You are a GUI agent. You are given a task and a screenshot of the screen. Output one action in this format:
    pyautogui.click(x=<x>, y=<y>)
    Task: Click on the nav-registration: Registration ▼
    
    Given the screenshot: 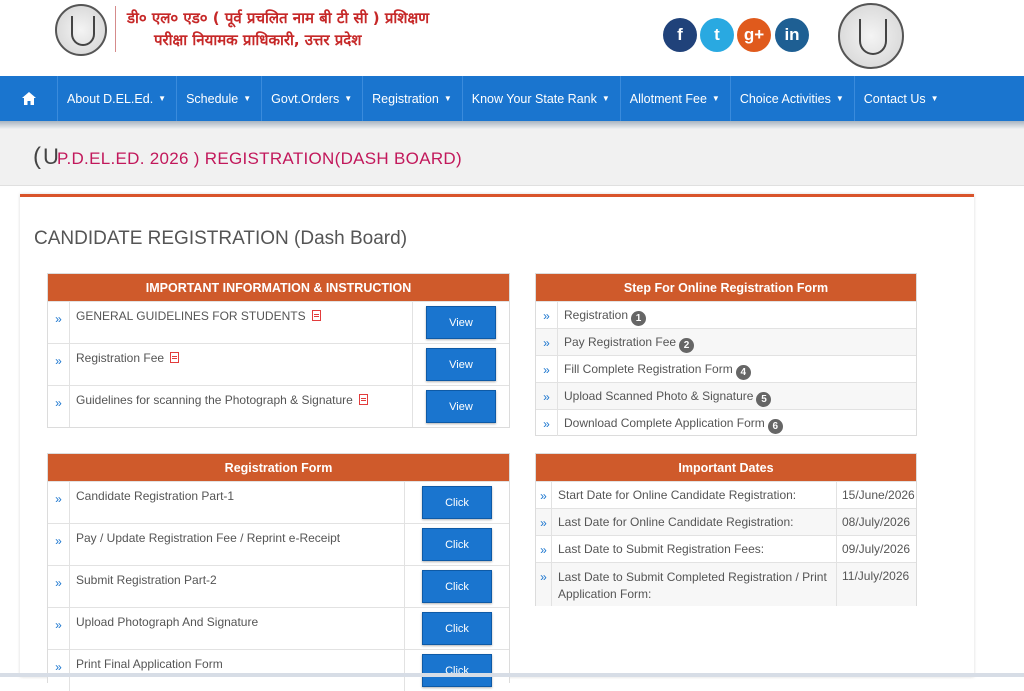 What is the action you would take?
    pyautogui.click(x=413, y=98)
    